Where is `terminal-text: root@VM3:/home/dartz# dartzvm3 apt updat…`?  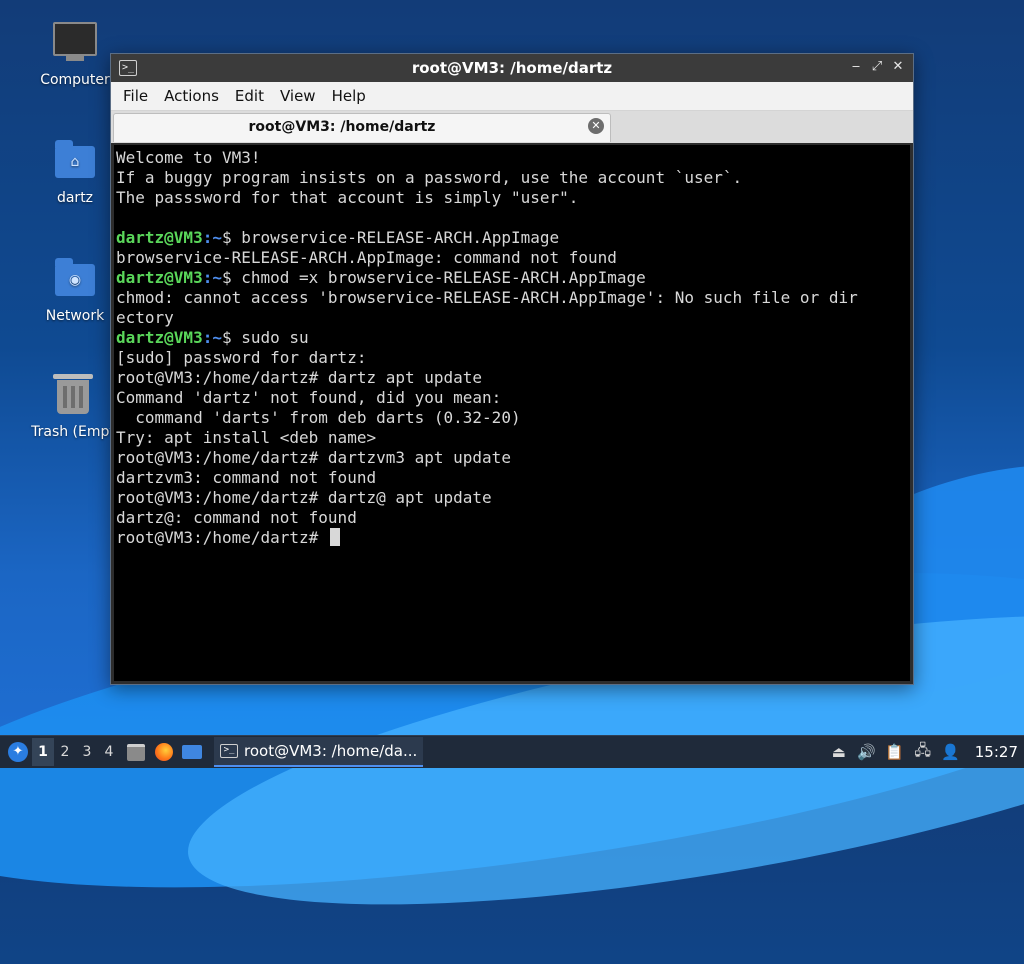 terminal-text: root@VM3:/home/dartz# dartzvm3 apt updat… is located at coordinates (313, 457).